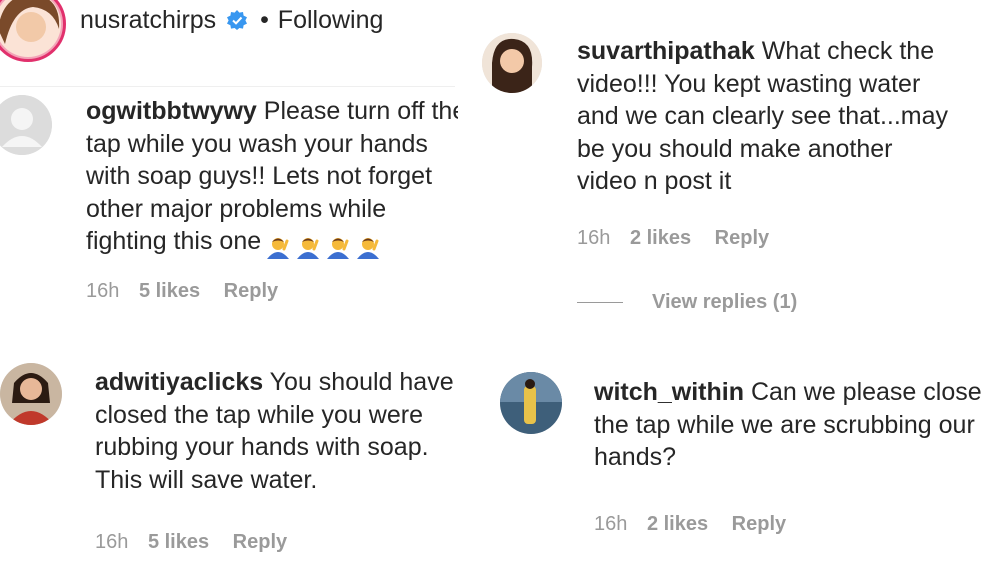 The height and width of the screenshot is (563, 1000). I want to click on comment-line: and we can clearly see that...may, so click(763, 116).